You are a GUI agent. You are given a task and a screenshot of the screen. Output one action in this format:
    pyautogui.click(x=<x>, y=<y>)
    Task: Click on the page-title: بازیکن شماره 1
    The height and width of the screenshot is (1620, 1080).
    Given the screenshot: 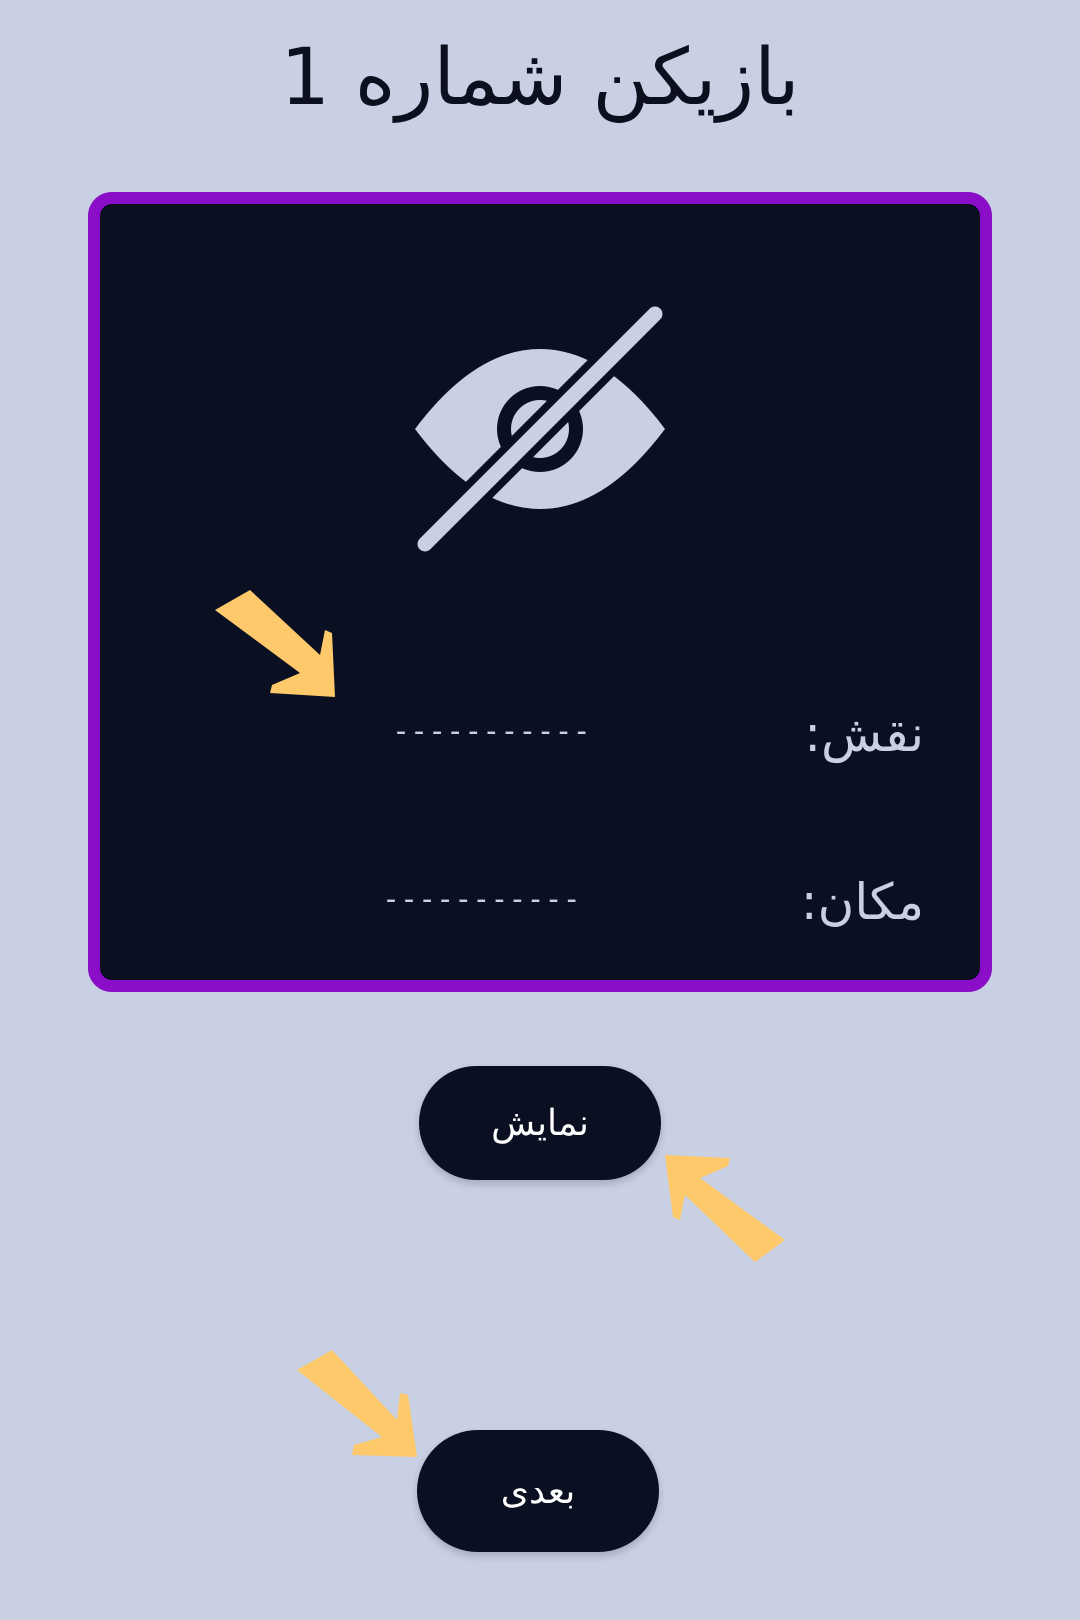 What is the action you would take?
    pyautogui.click(x=540, y=78)
    